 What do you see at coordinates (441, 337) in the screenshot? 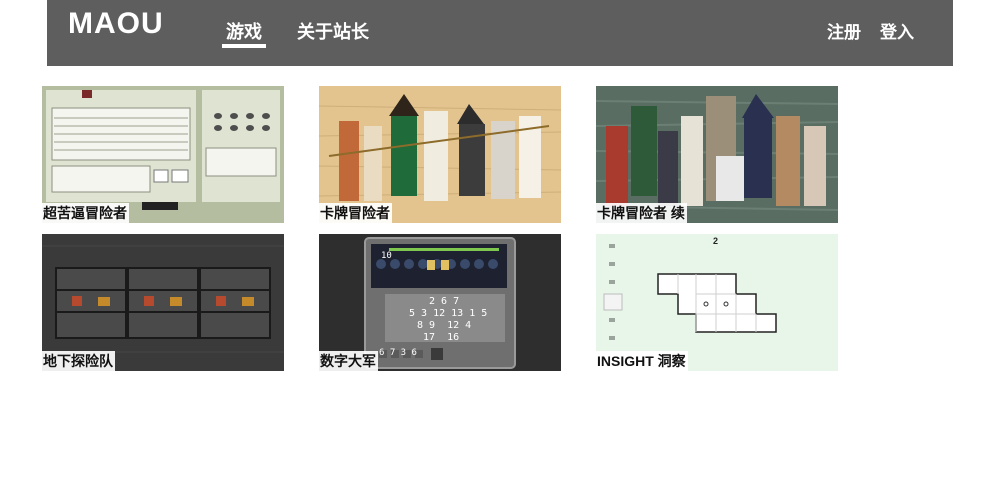
I see `number-row: 17 16` at bounding box center [441, 337].